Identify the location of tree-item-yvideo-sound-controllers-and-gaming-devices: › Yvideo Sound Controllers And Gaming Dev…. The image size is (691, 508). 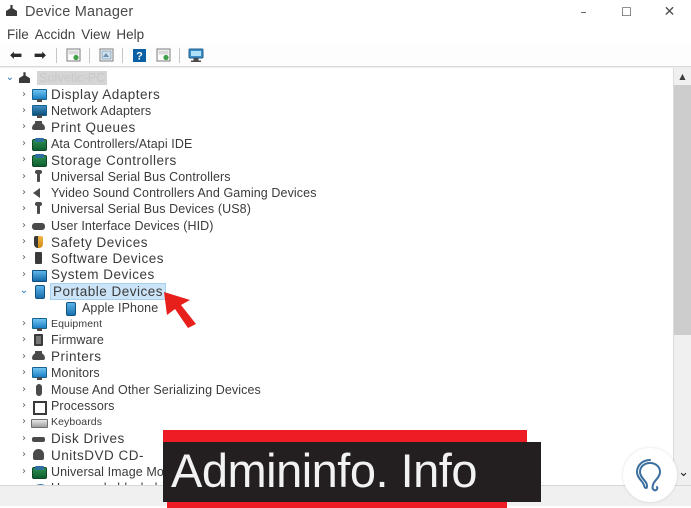
(336, 193).